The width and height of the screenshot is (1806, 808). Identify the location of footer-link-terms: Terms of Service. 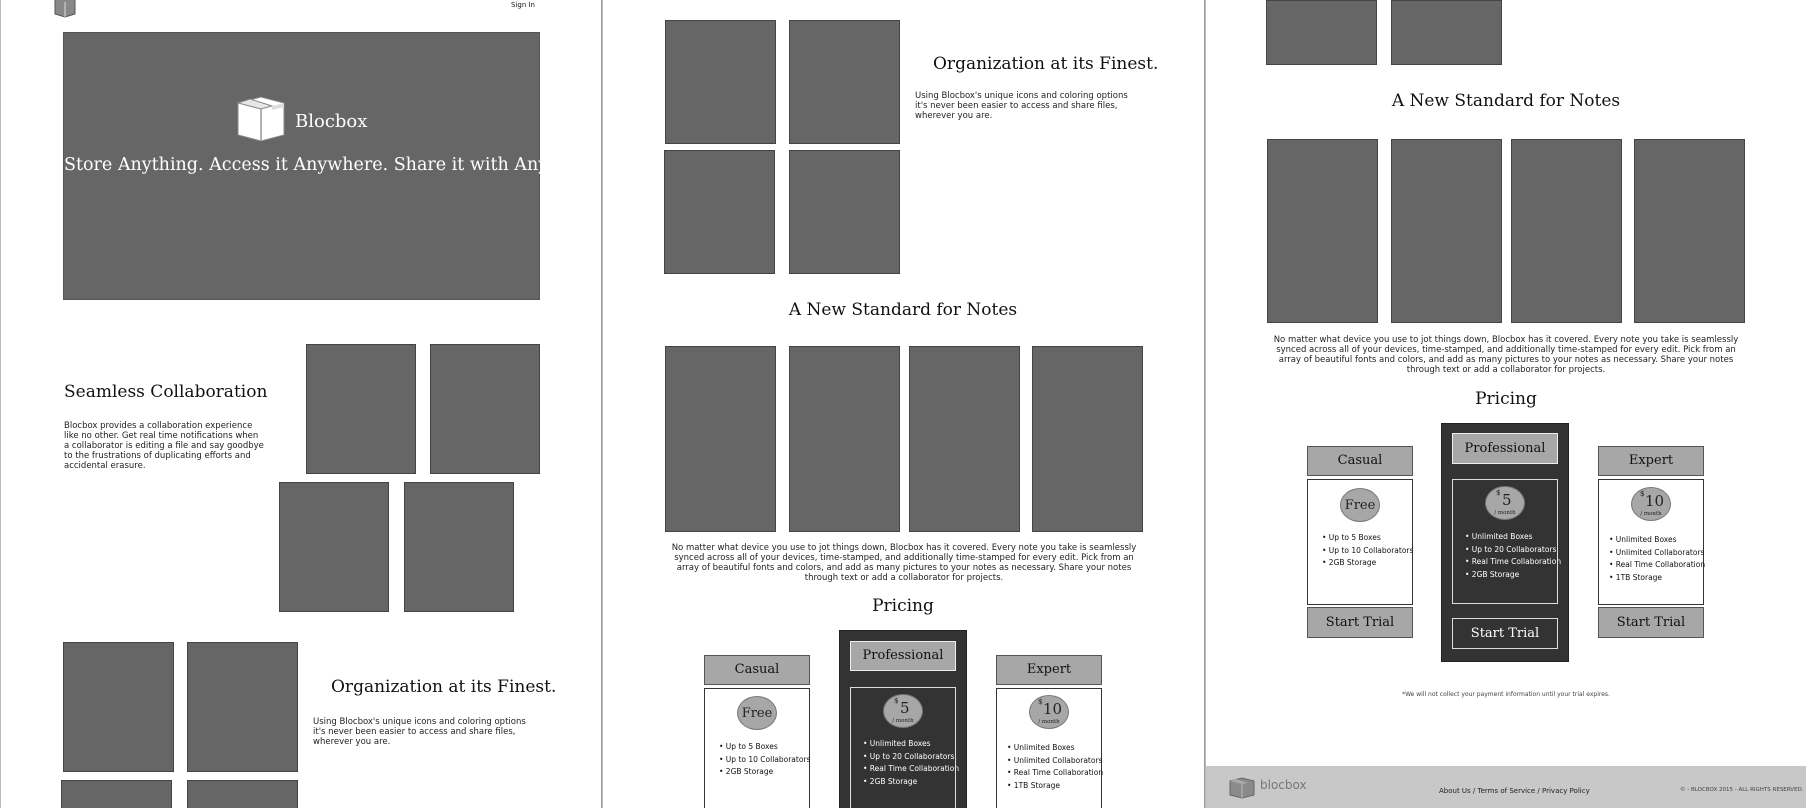
(1507, 791).